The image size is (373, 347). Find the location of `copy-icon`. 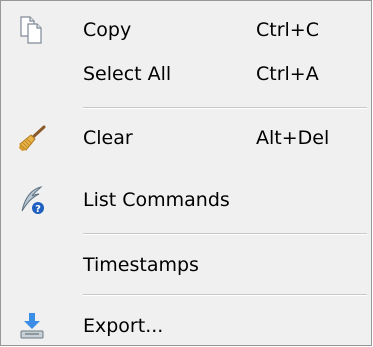

copy-icon is located at coordinates (32, 30).